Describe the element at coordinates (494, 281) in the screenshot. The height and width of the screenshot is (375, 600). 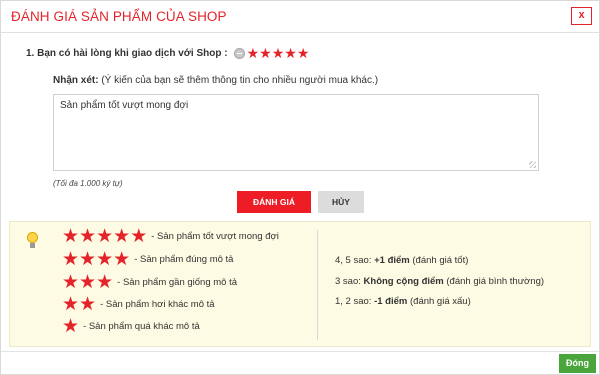
I see `rule-suffix: (đánh giá bình thường)` at that location.